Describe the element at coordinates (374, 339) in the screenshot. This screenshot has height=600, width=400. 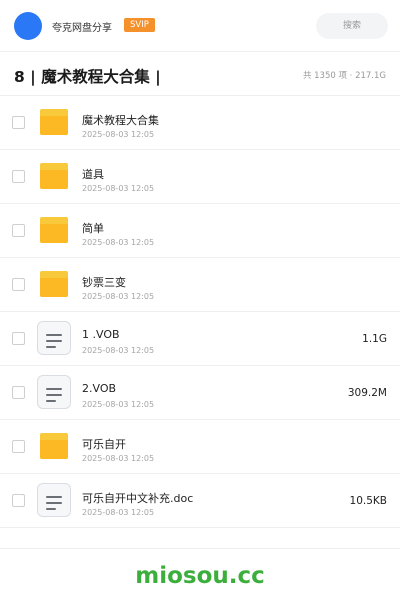
I see `file-size: 1.1G` at that location.